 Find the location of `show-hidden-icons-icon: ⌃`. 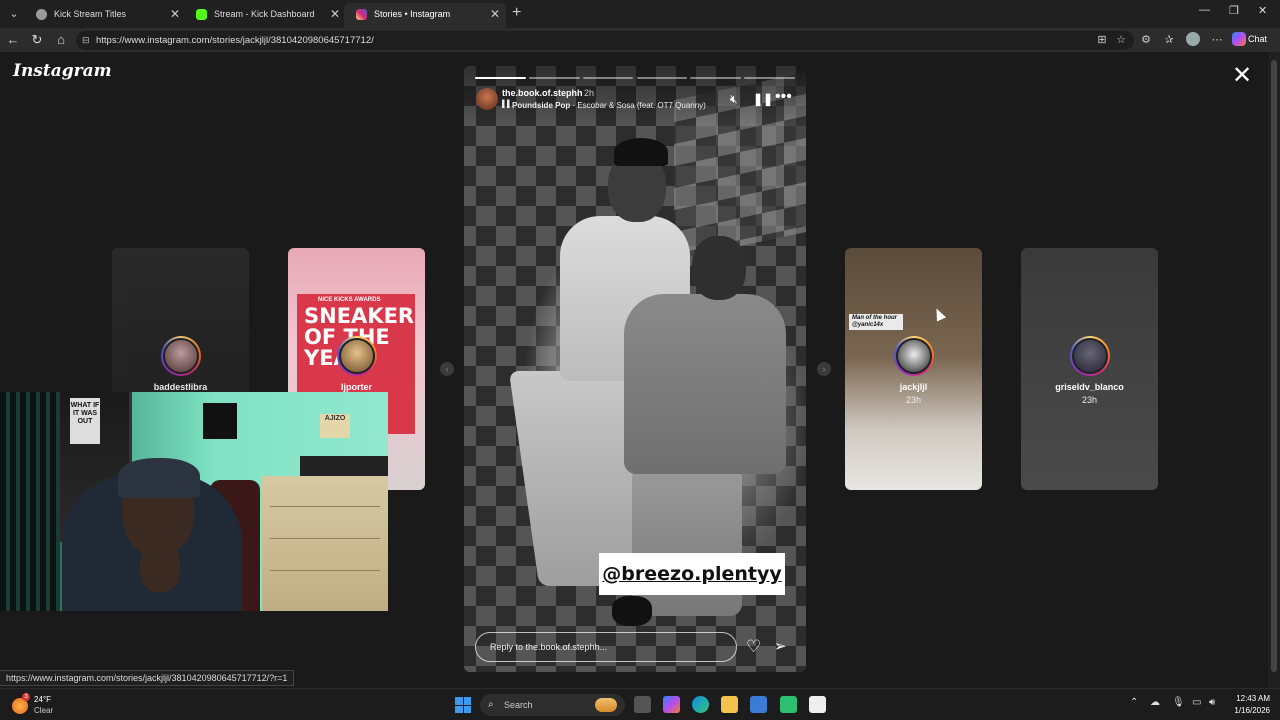

show-hidden-icons-icon: ⌃ is located at coordinates (1134, 702).